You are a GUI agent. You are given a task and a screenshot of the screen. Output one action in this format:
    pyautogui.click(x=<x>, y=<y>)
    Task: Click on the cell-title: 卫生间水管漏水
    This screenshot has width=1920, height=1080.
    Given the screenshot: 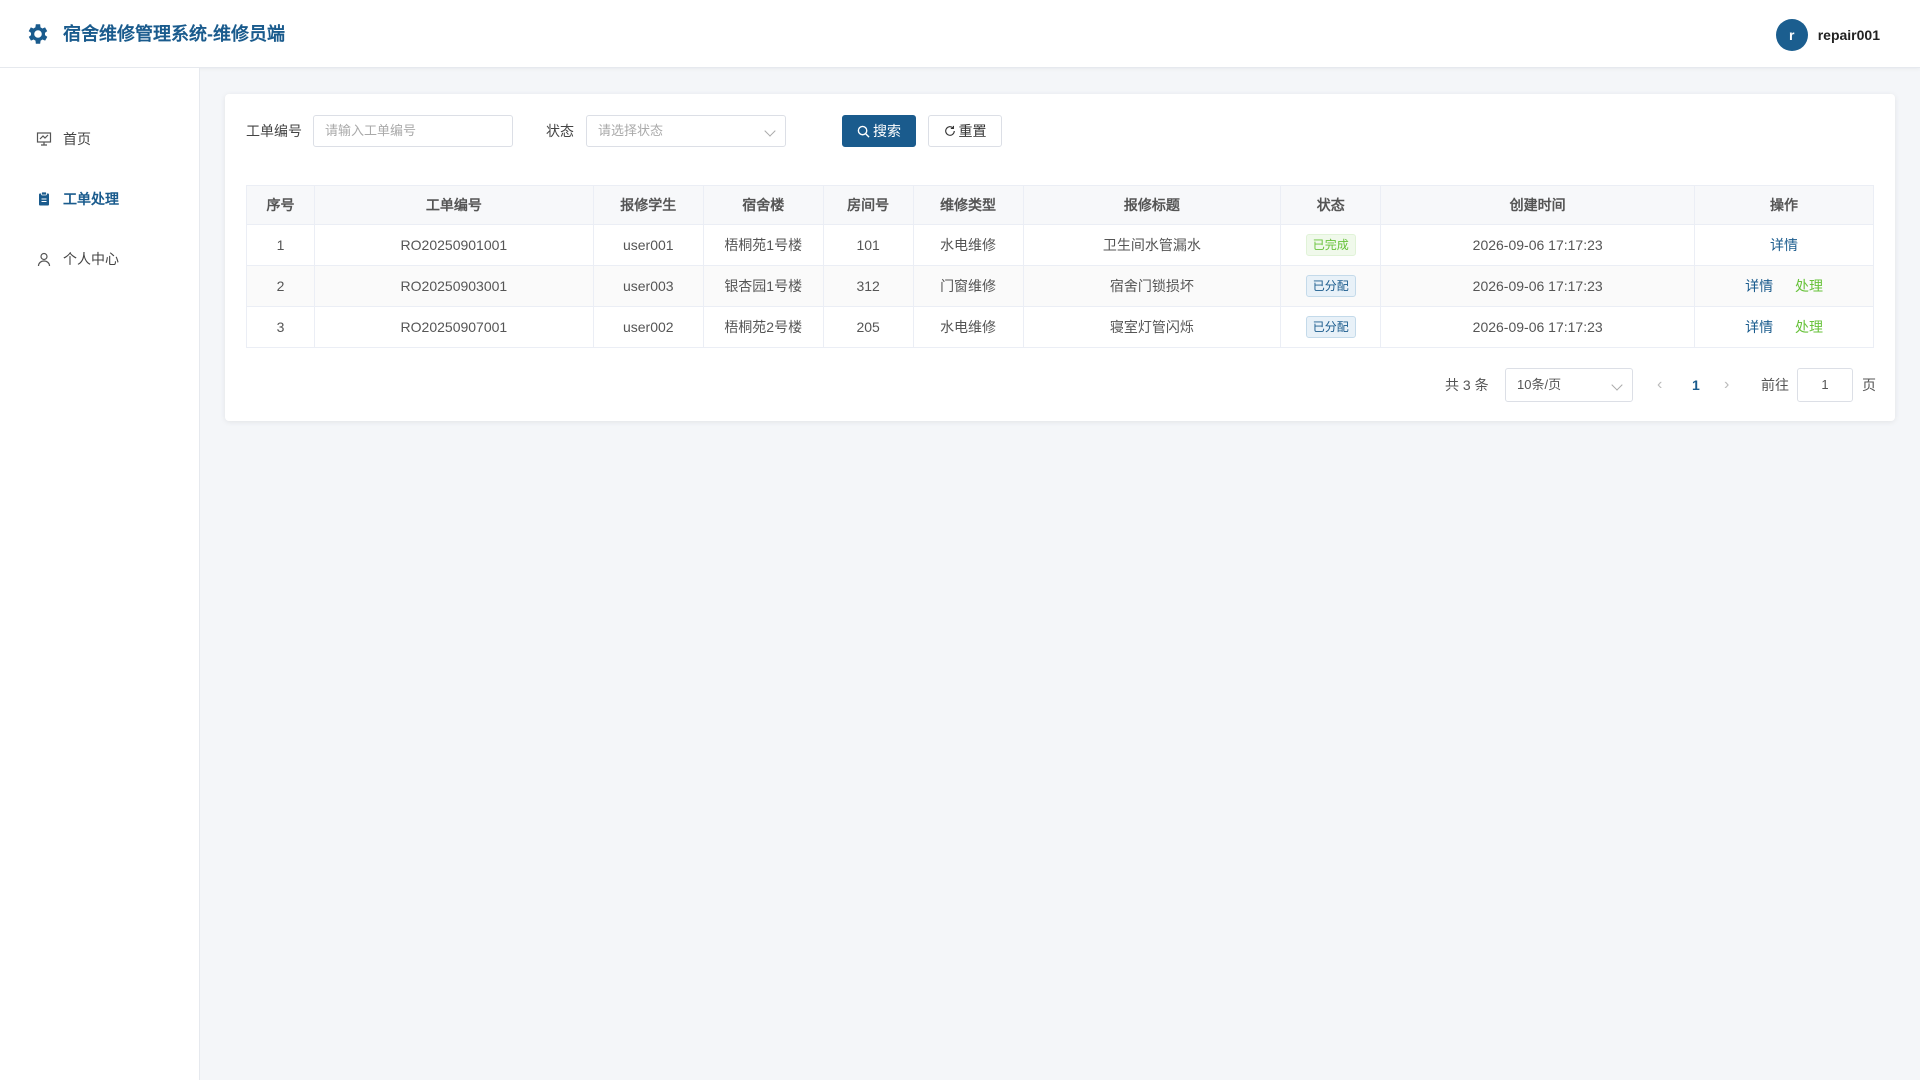 What is the action you would take?
    pyautogui.click(x=1152, y=245)
    